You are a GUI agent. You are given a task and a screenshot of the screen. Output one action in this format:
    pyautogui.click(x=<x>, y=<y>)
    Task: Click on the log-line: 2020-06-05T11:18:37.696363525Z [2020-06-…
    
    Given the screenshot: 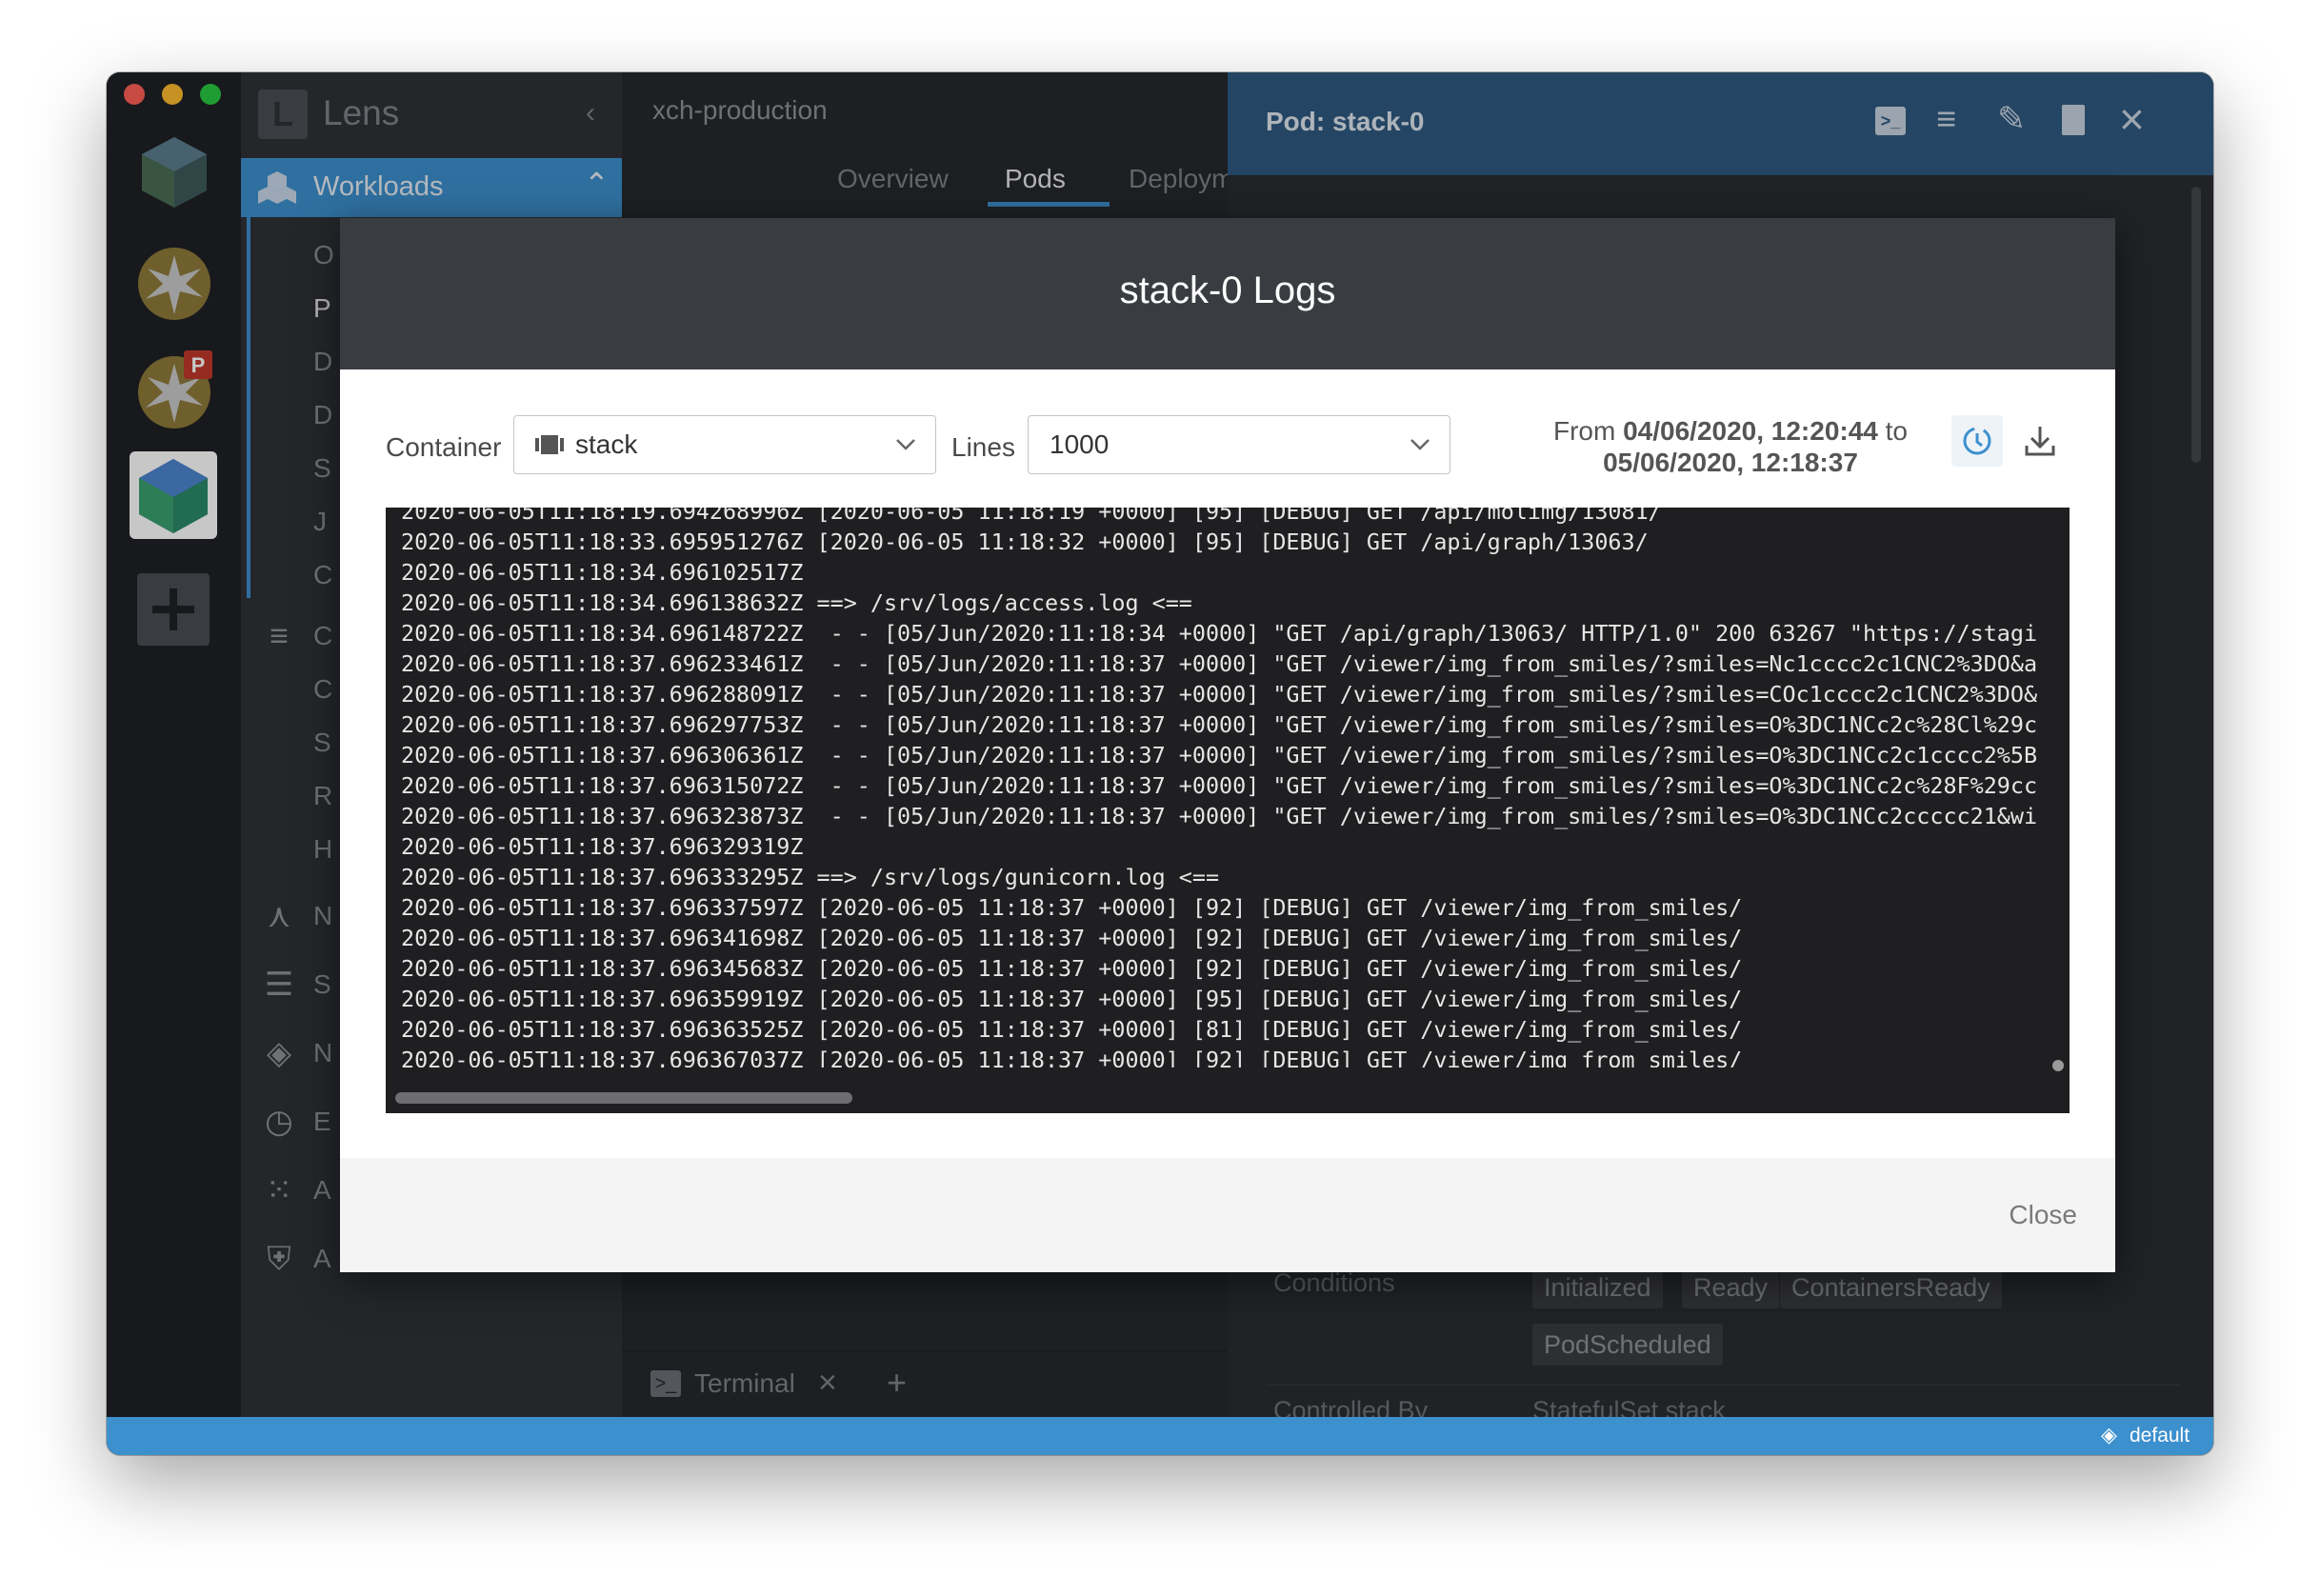 What is the action you would take?
    pyautogui.click(x=1072, y=1029)
    